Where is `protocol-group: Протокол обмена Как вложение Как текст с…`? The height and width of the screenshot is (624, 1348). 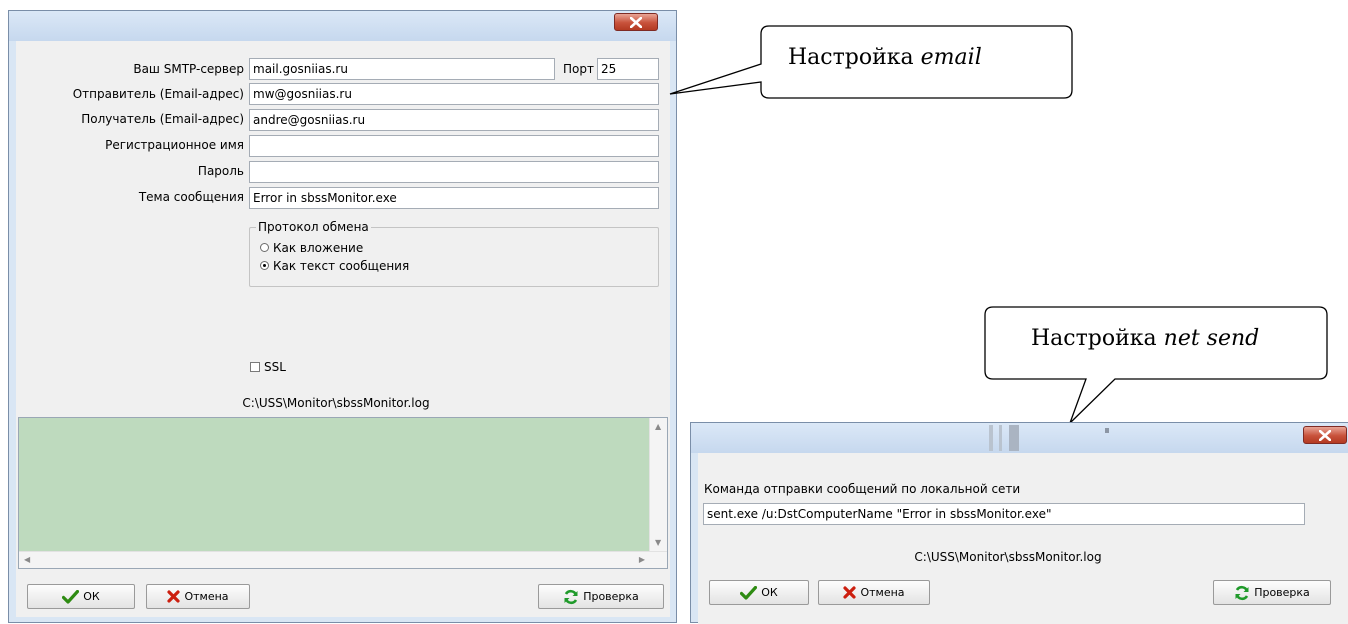 protocol-group: Протокол обмена Как вложение Как текст с… is located at coordinates (454, 253).